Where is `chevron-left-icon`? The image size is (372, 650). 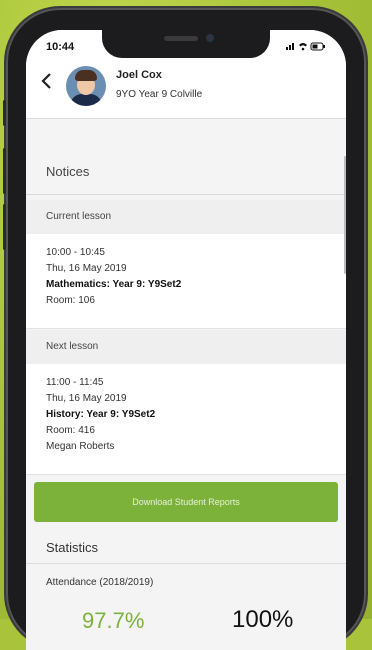 chevron-left-icon is located at coordinates (46, 83).